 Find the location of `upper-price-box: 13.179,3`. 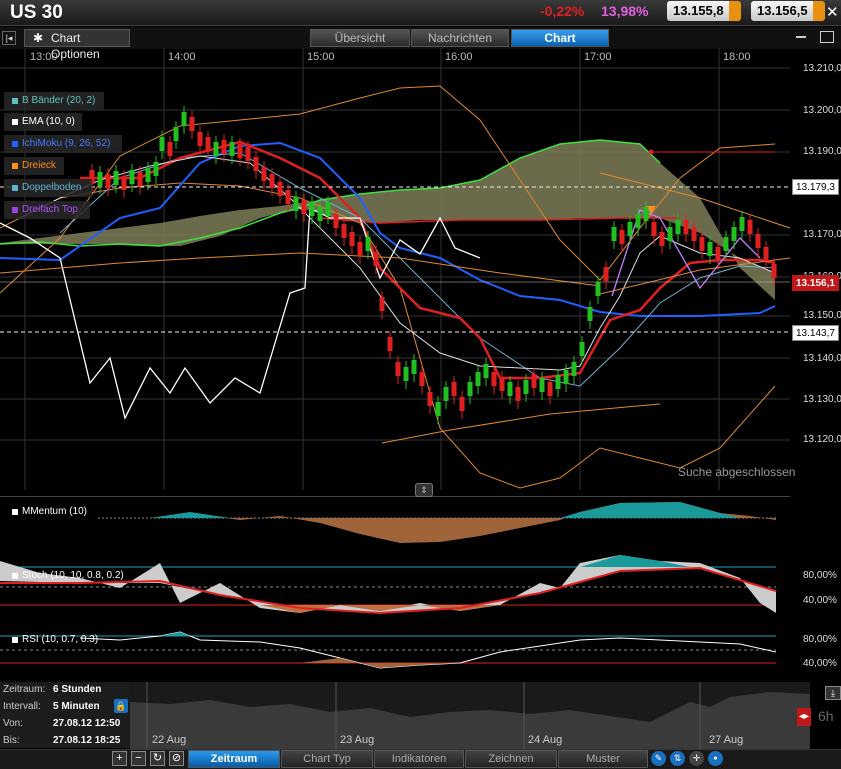

upper-price-box: 13.179,3 is located at coordinates (815, 187).